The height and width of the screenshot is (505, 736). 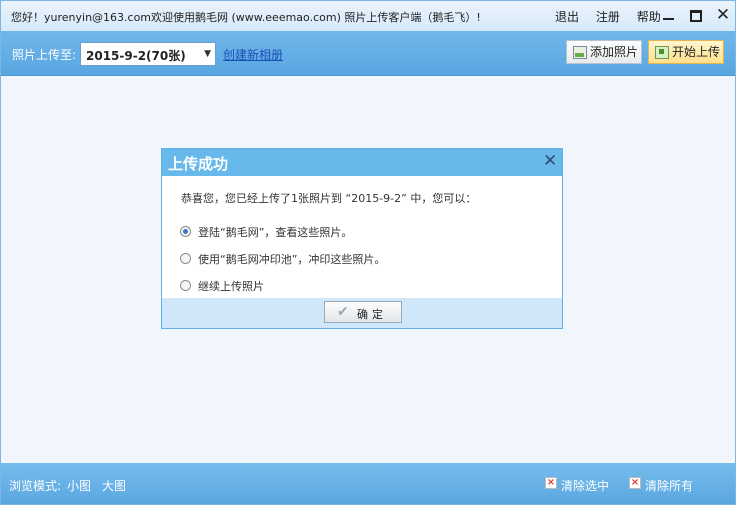 I want to click on album-select: 2015-9-2(70张) ▼, so click(x=148, y=54).